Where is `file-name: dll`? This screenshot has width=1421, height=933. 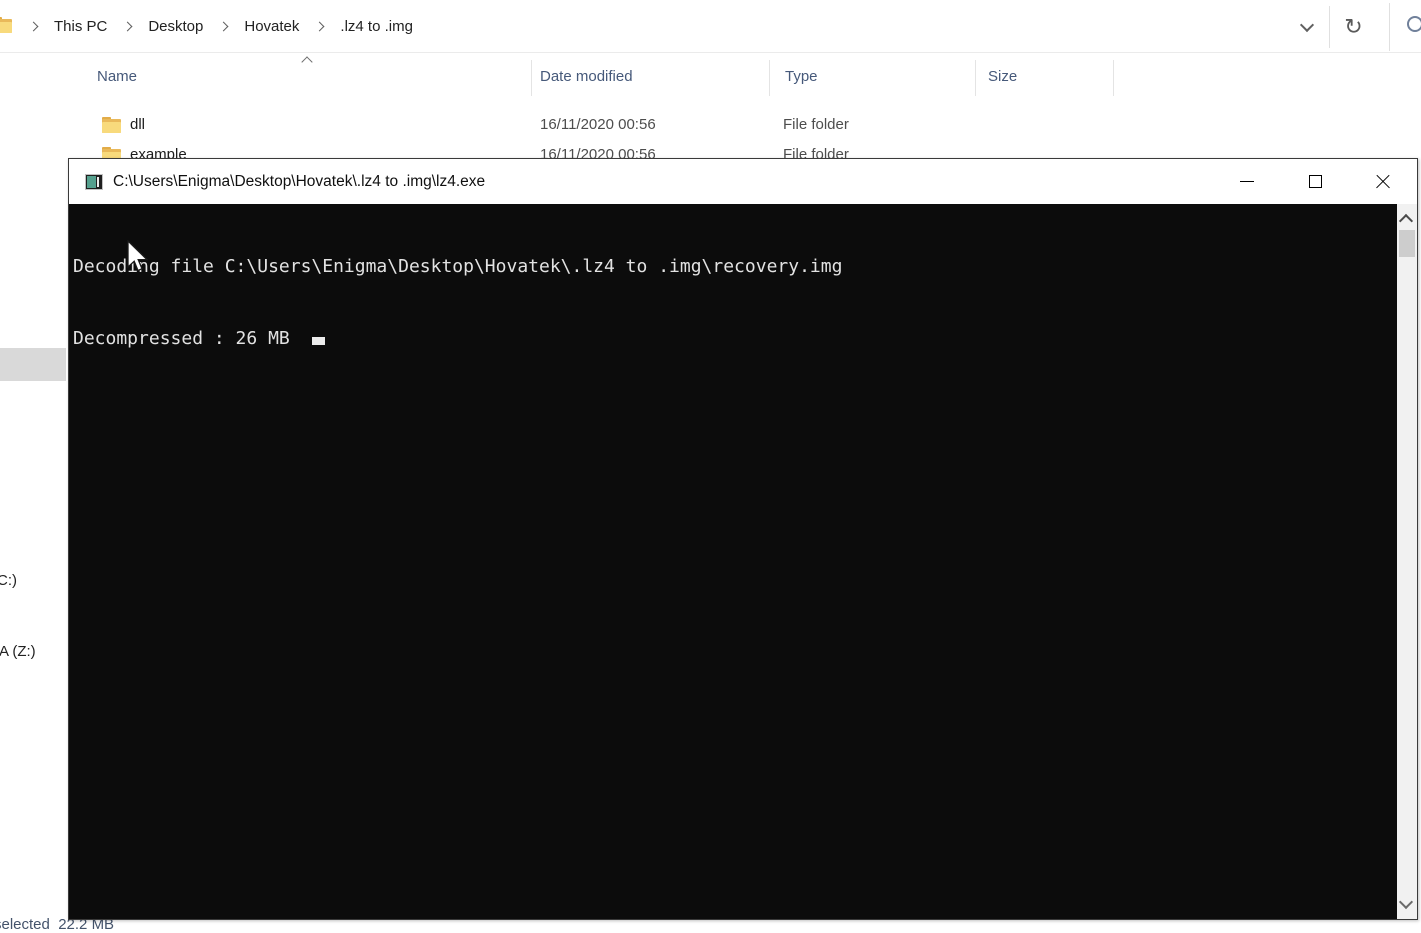 file-name: dll is located at coordinates (138, 124).